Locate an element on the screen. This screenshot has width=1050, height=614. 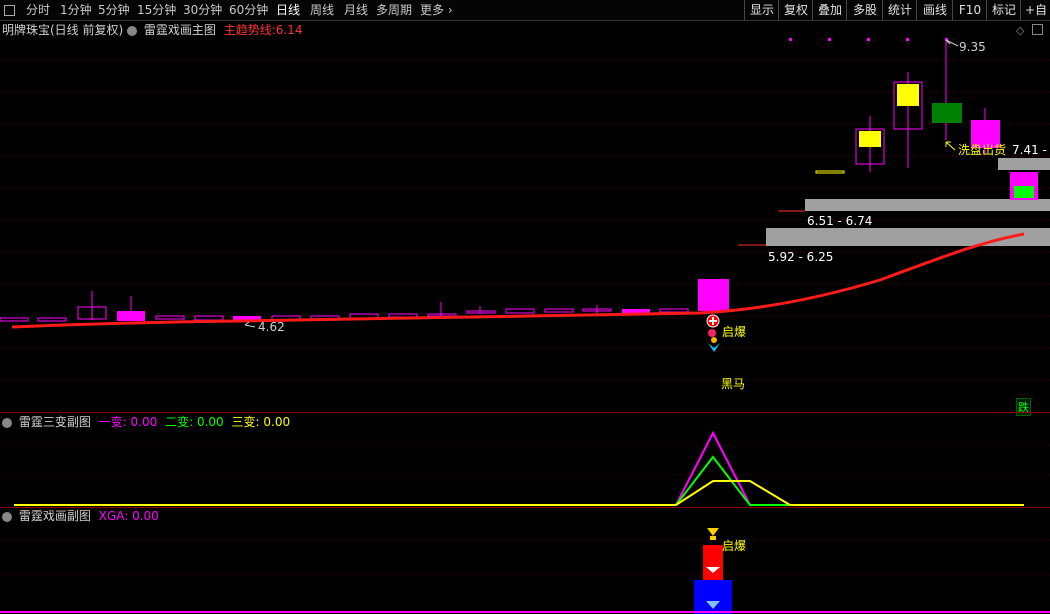
panel3-header: 雷霆戏画副图 XGA: 0.00 is located at coordinates (80, 516).